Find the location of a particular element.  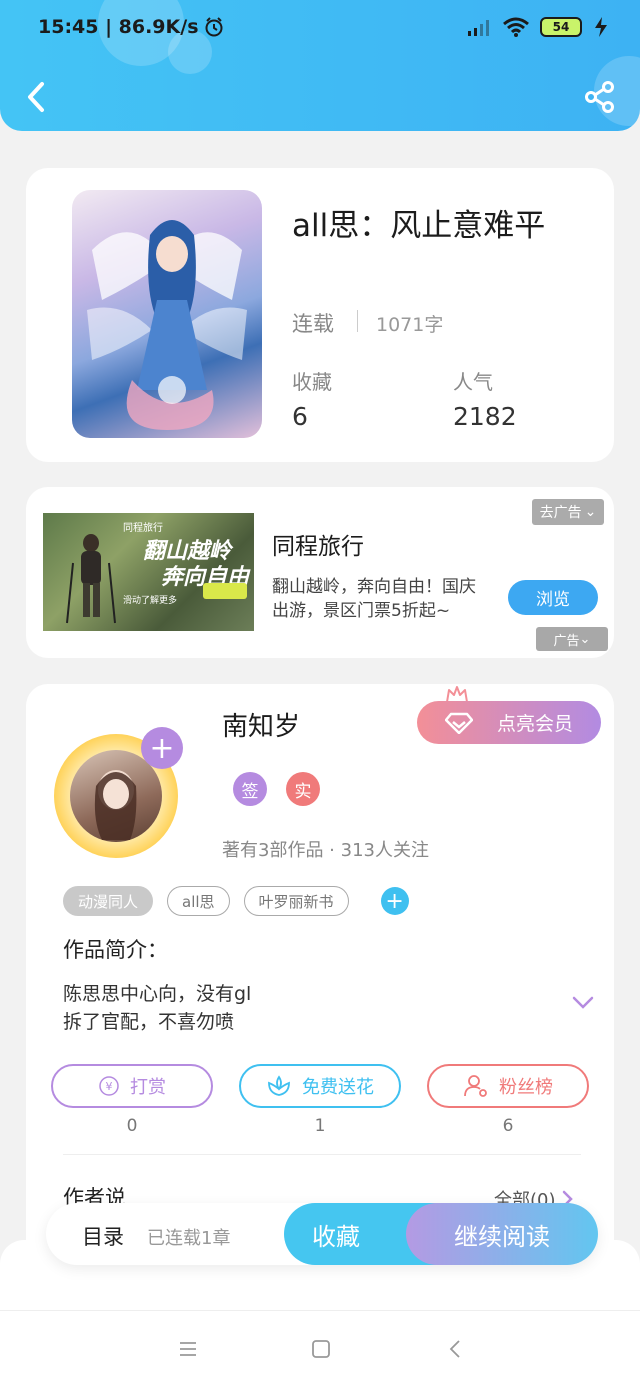

remove-ad-label: 去广告 is located at coordinates (560, 513).